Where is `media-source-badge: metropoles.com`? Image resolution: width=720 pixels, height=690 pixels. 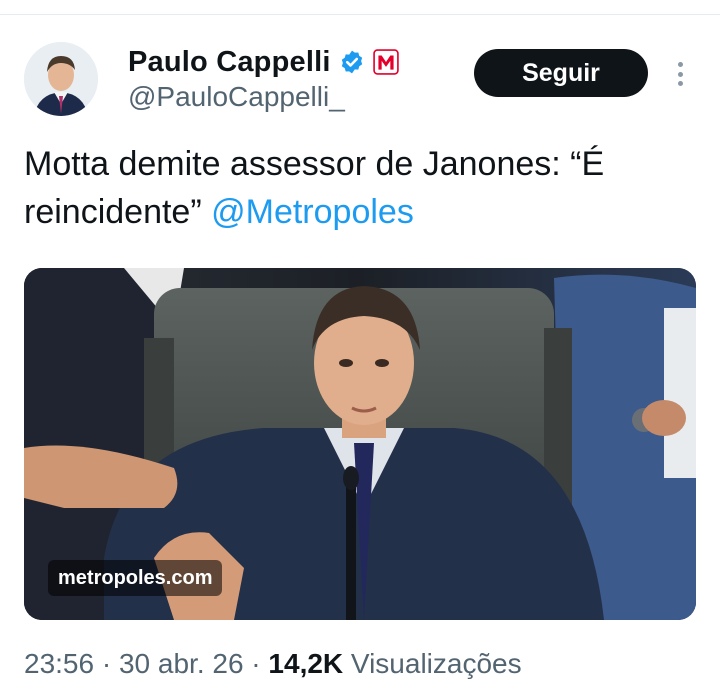 media-source-badge: metropoles.com is located at coordinates (135, 578).